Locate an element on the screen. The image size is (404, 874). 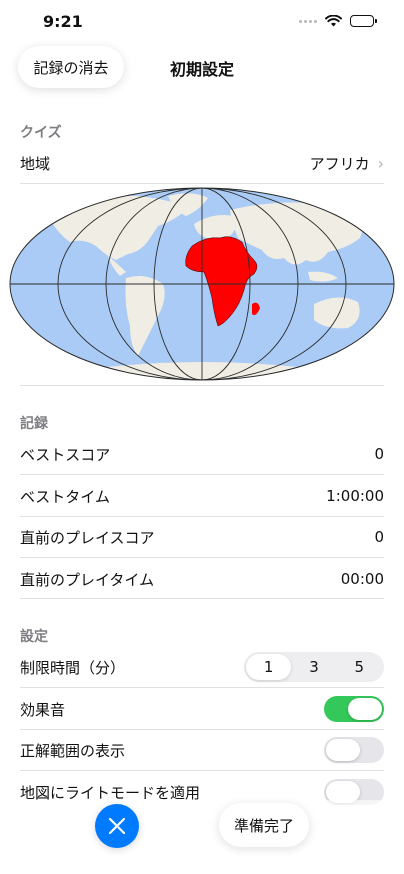
record-value: 00:00 is located at coordinates (362, 579).